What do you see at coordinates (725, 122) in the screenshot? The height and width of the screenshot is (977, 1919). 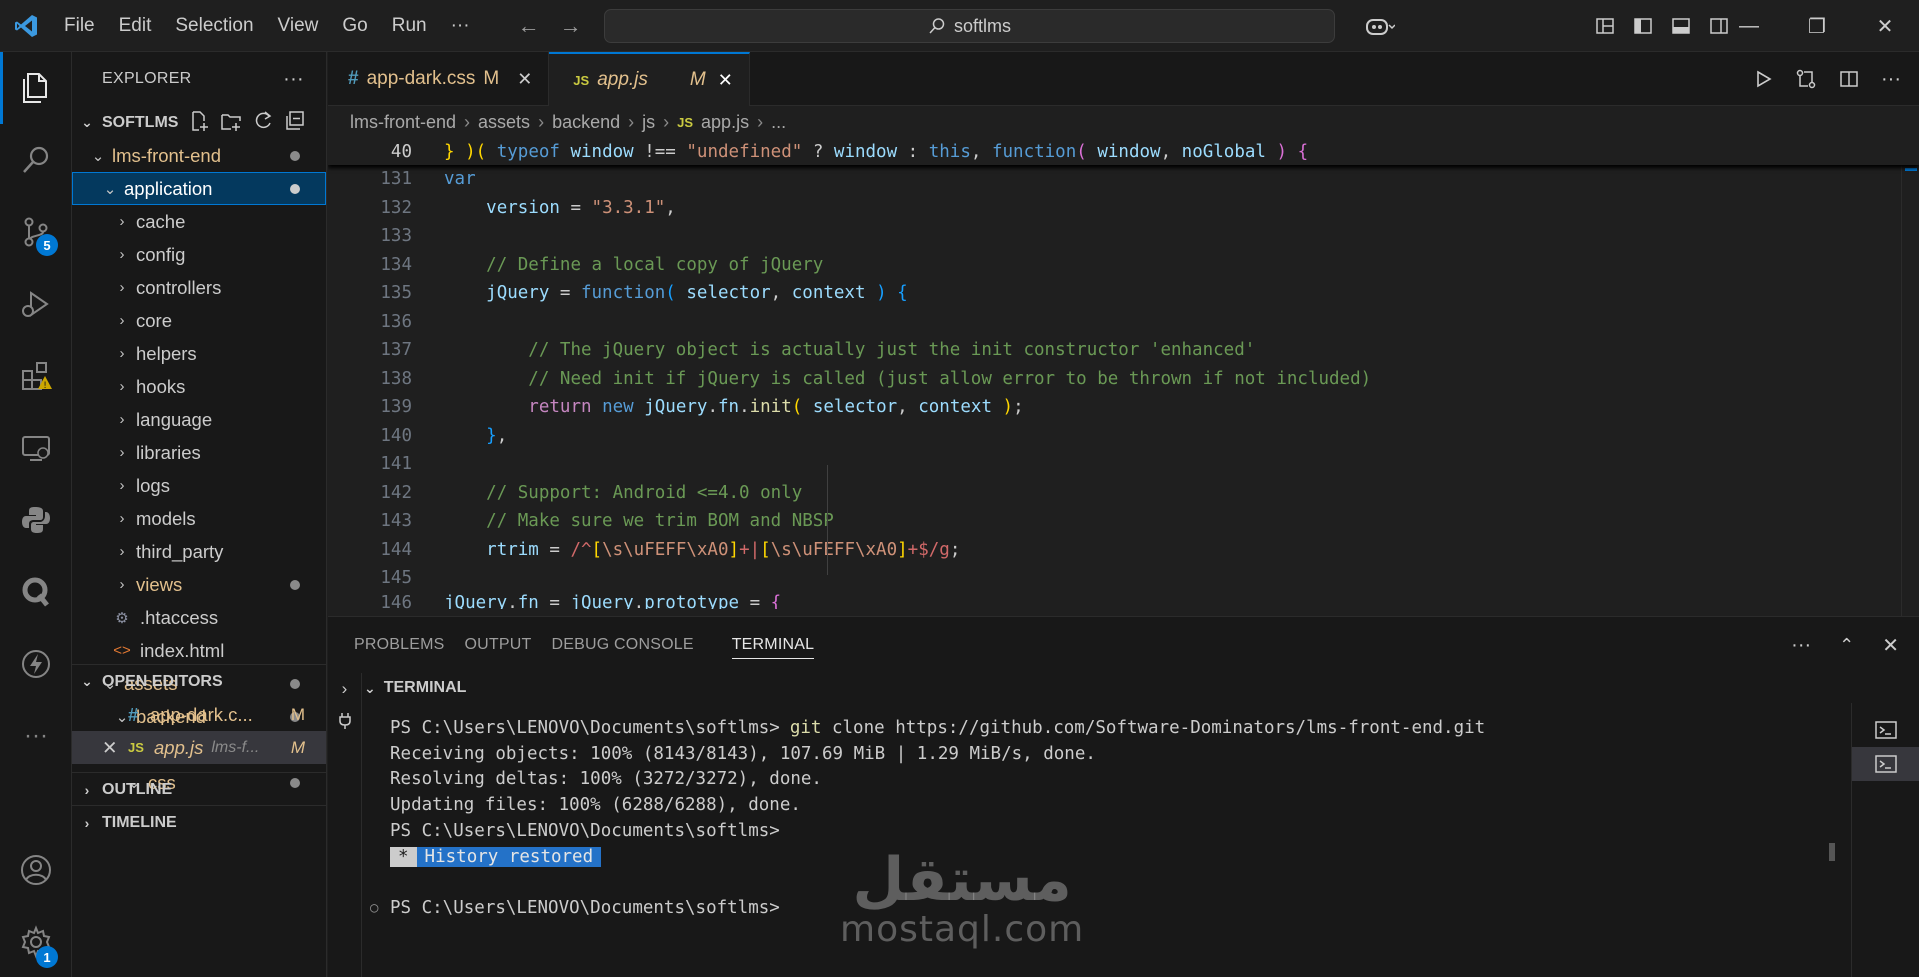 I see `breadcrumb-item: app.js` at bounding box center [725, 122].